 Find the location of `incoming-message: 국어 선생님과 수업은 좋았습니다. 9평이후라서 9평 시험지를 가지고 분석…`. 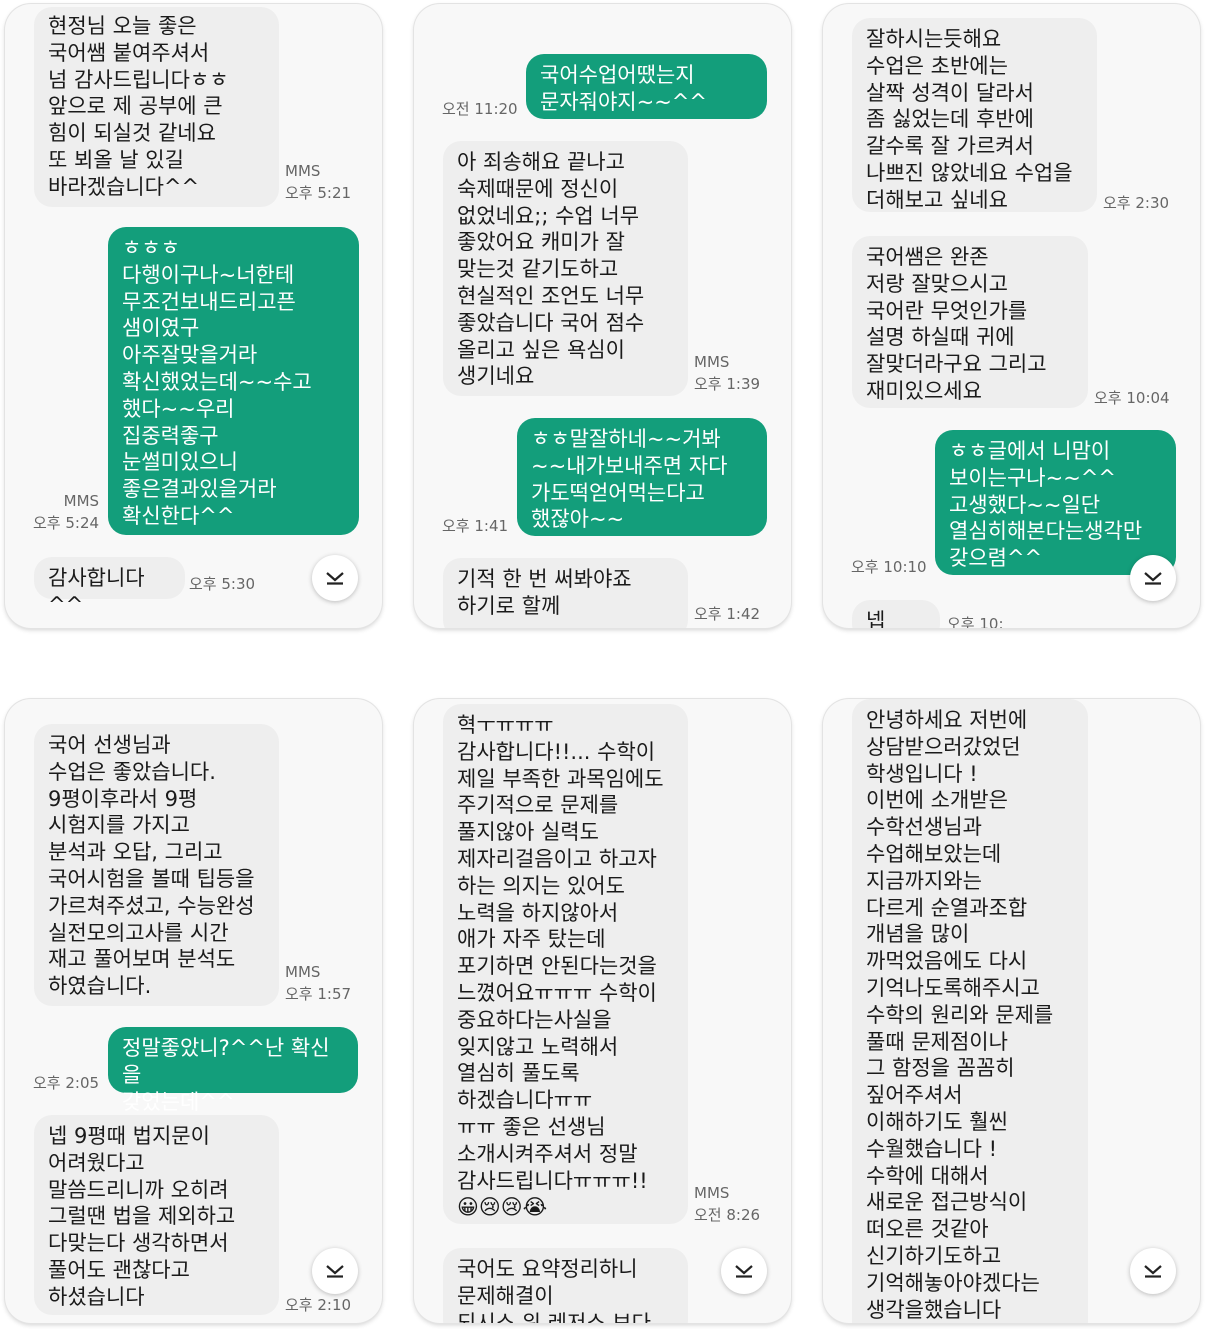

incoming-message: 국어 선생님과 수업은 좋았습니다. 9평이후라서 9평 시험지를 가지고 분석… is located at coordinates (156, 865).